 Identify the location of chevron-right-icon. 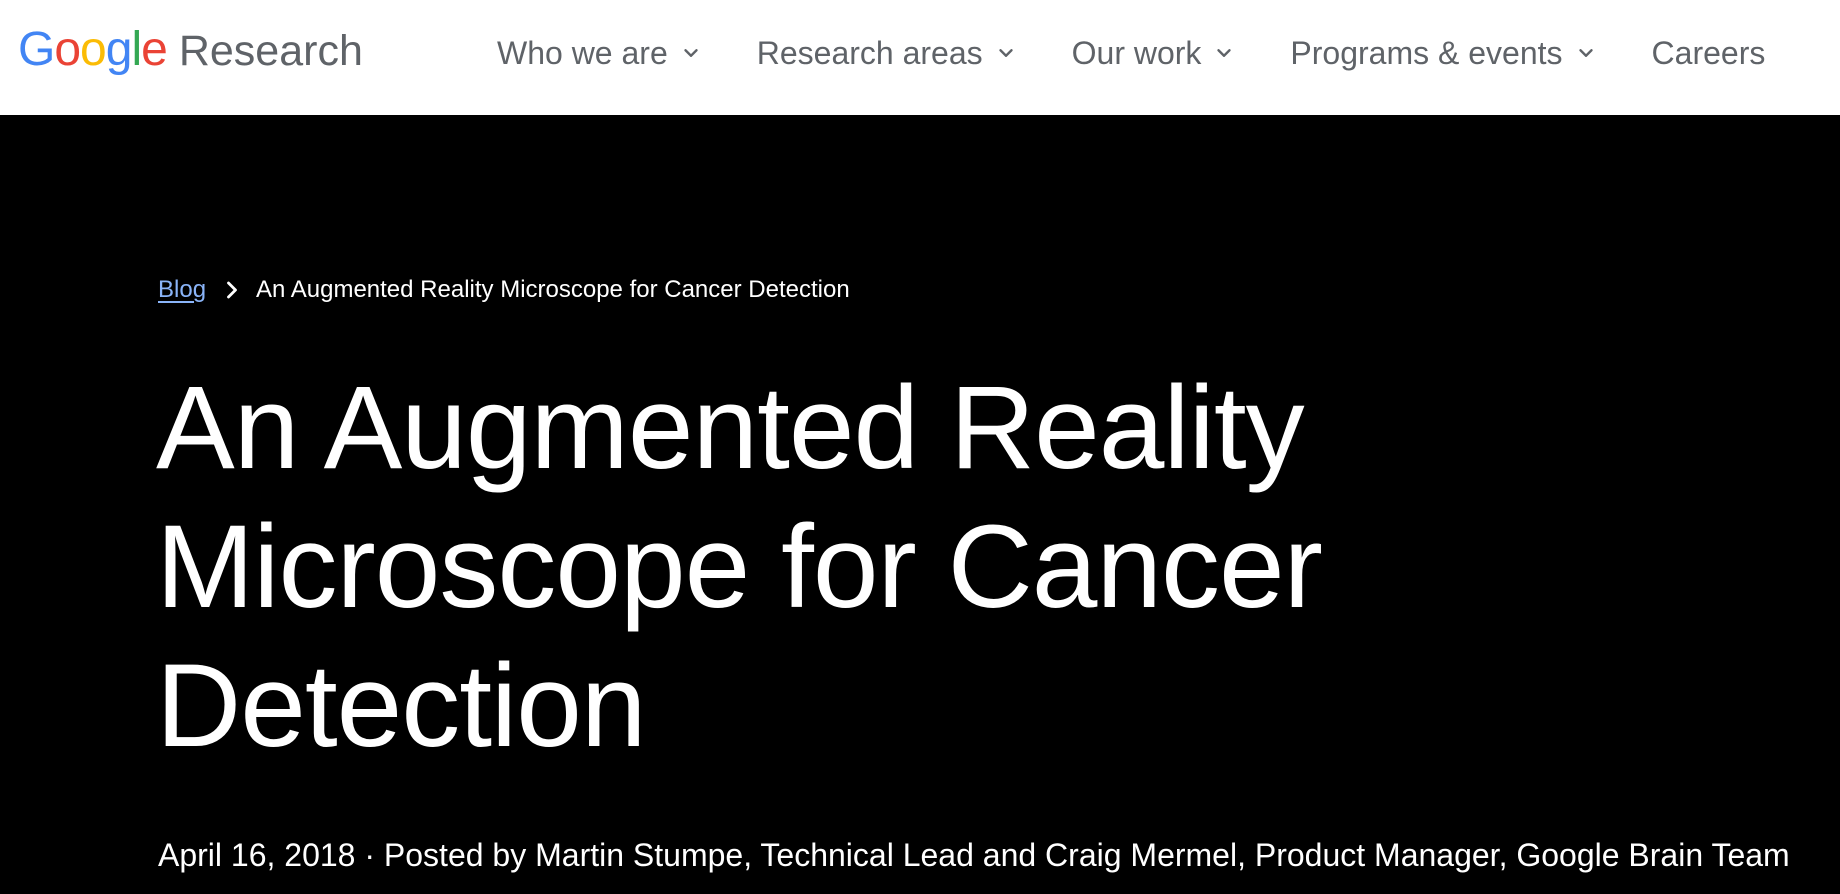
(232, 290).